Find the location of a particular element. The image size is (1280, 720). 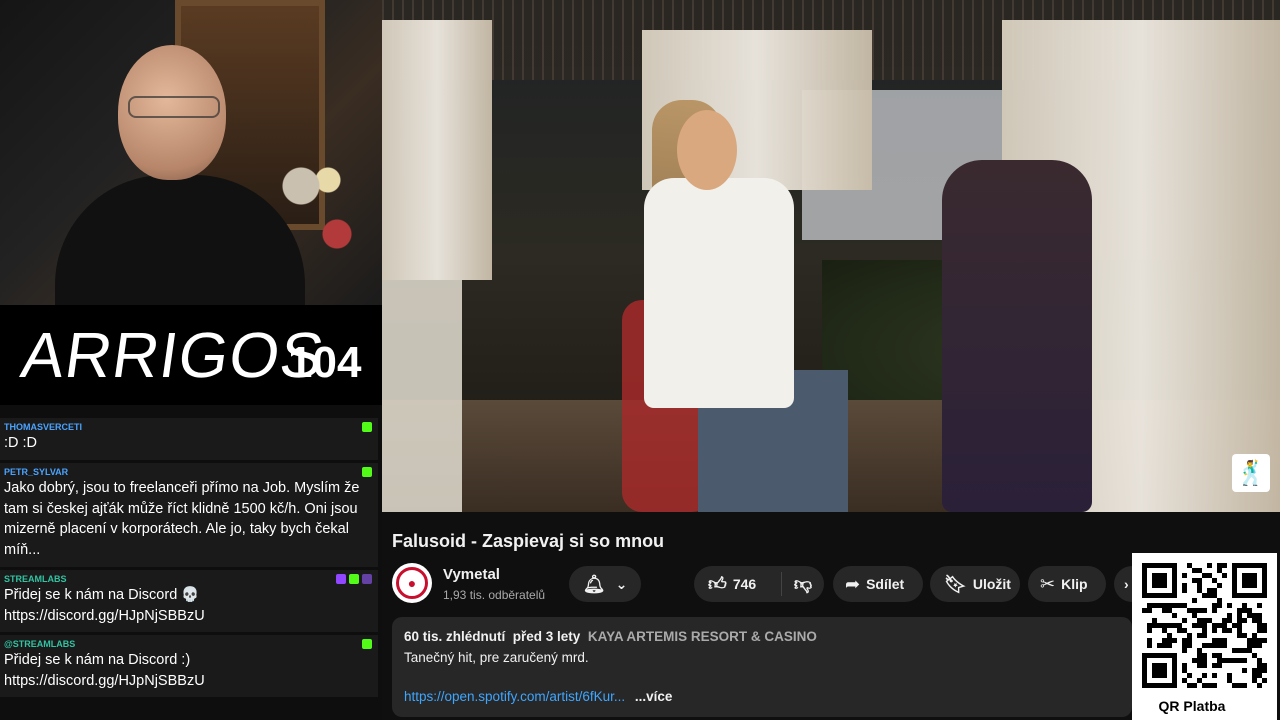

chat-platform-icon is located at coordinates (367, 579).